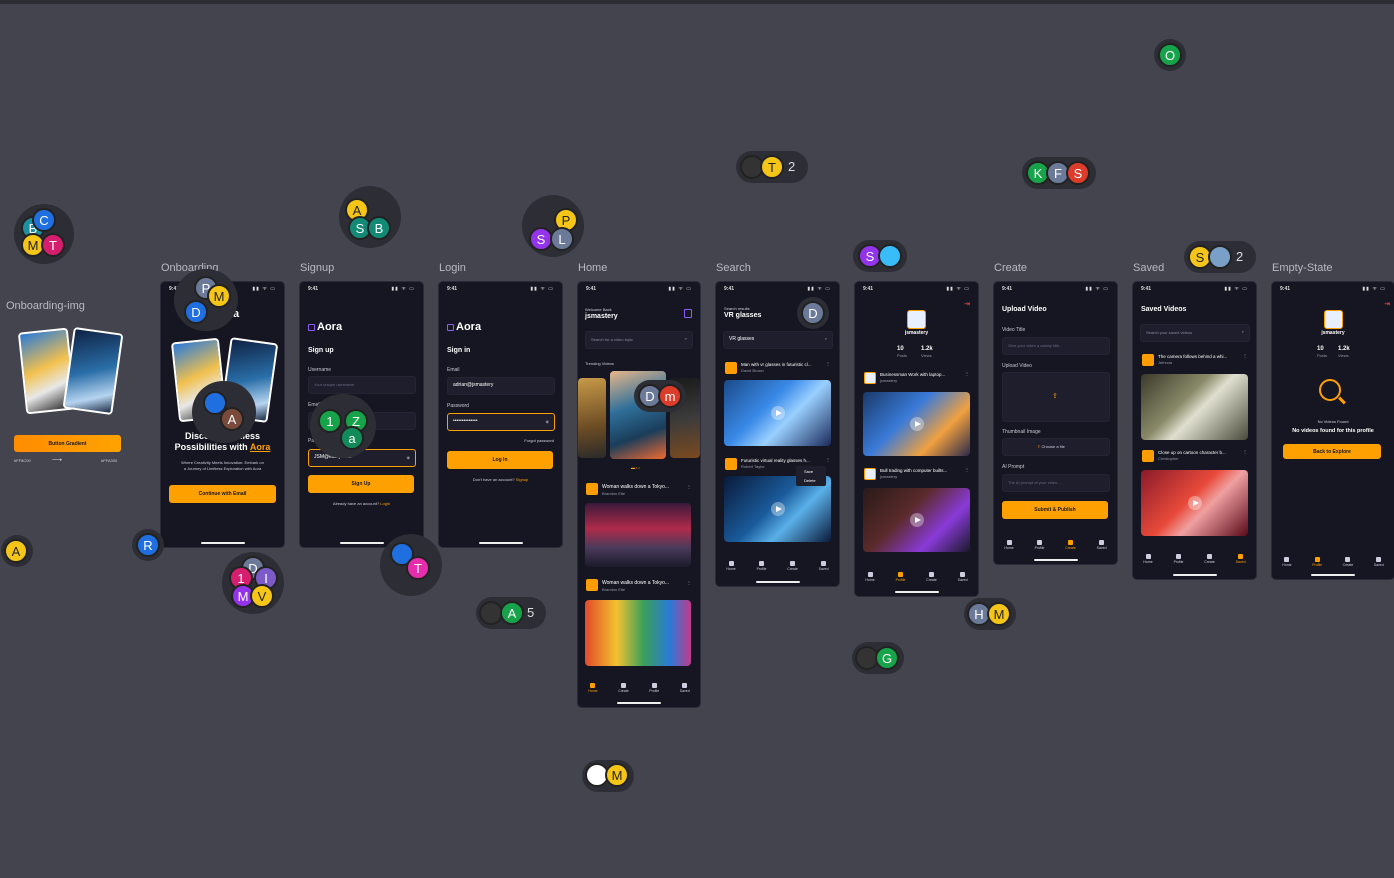 The width and height of the screenshot is (1394, 878). Describe the element at coordinates (522, 479) in the screenshot. I see `signup-link: Signup` at that location.